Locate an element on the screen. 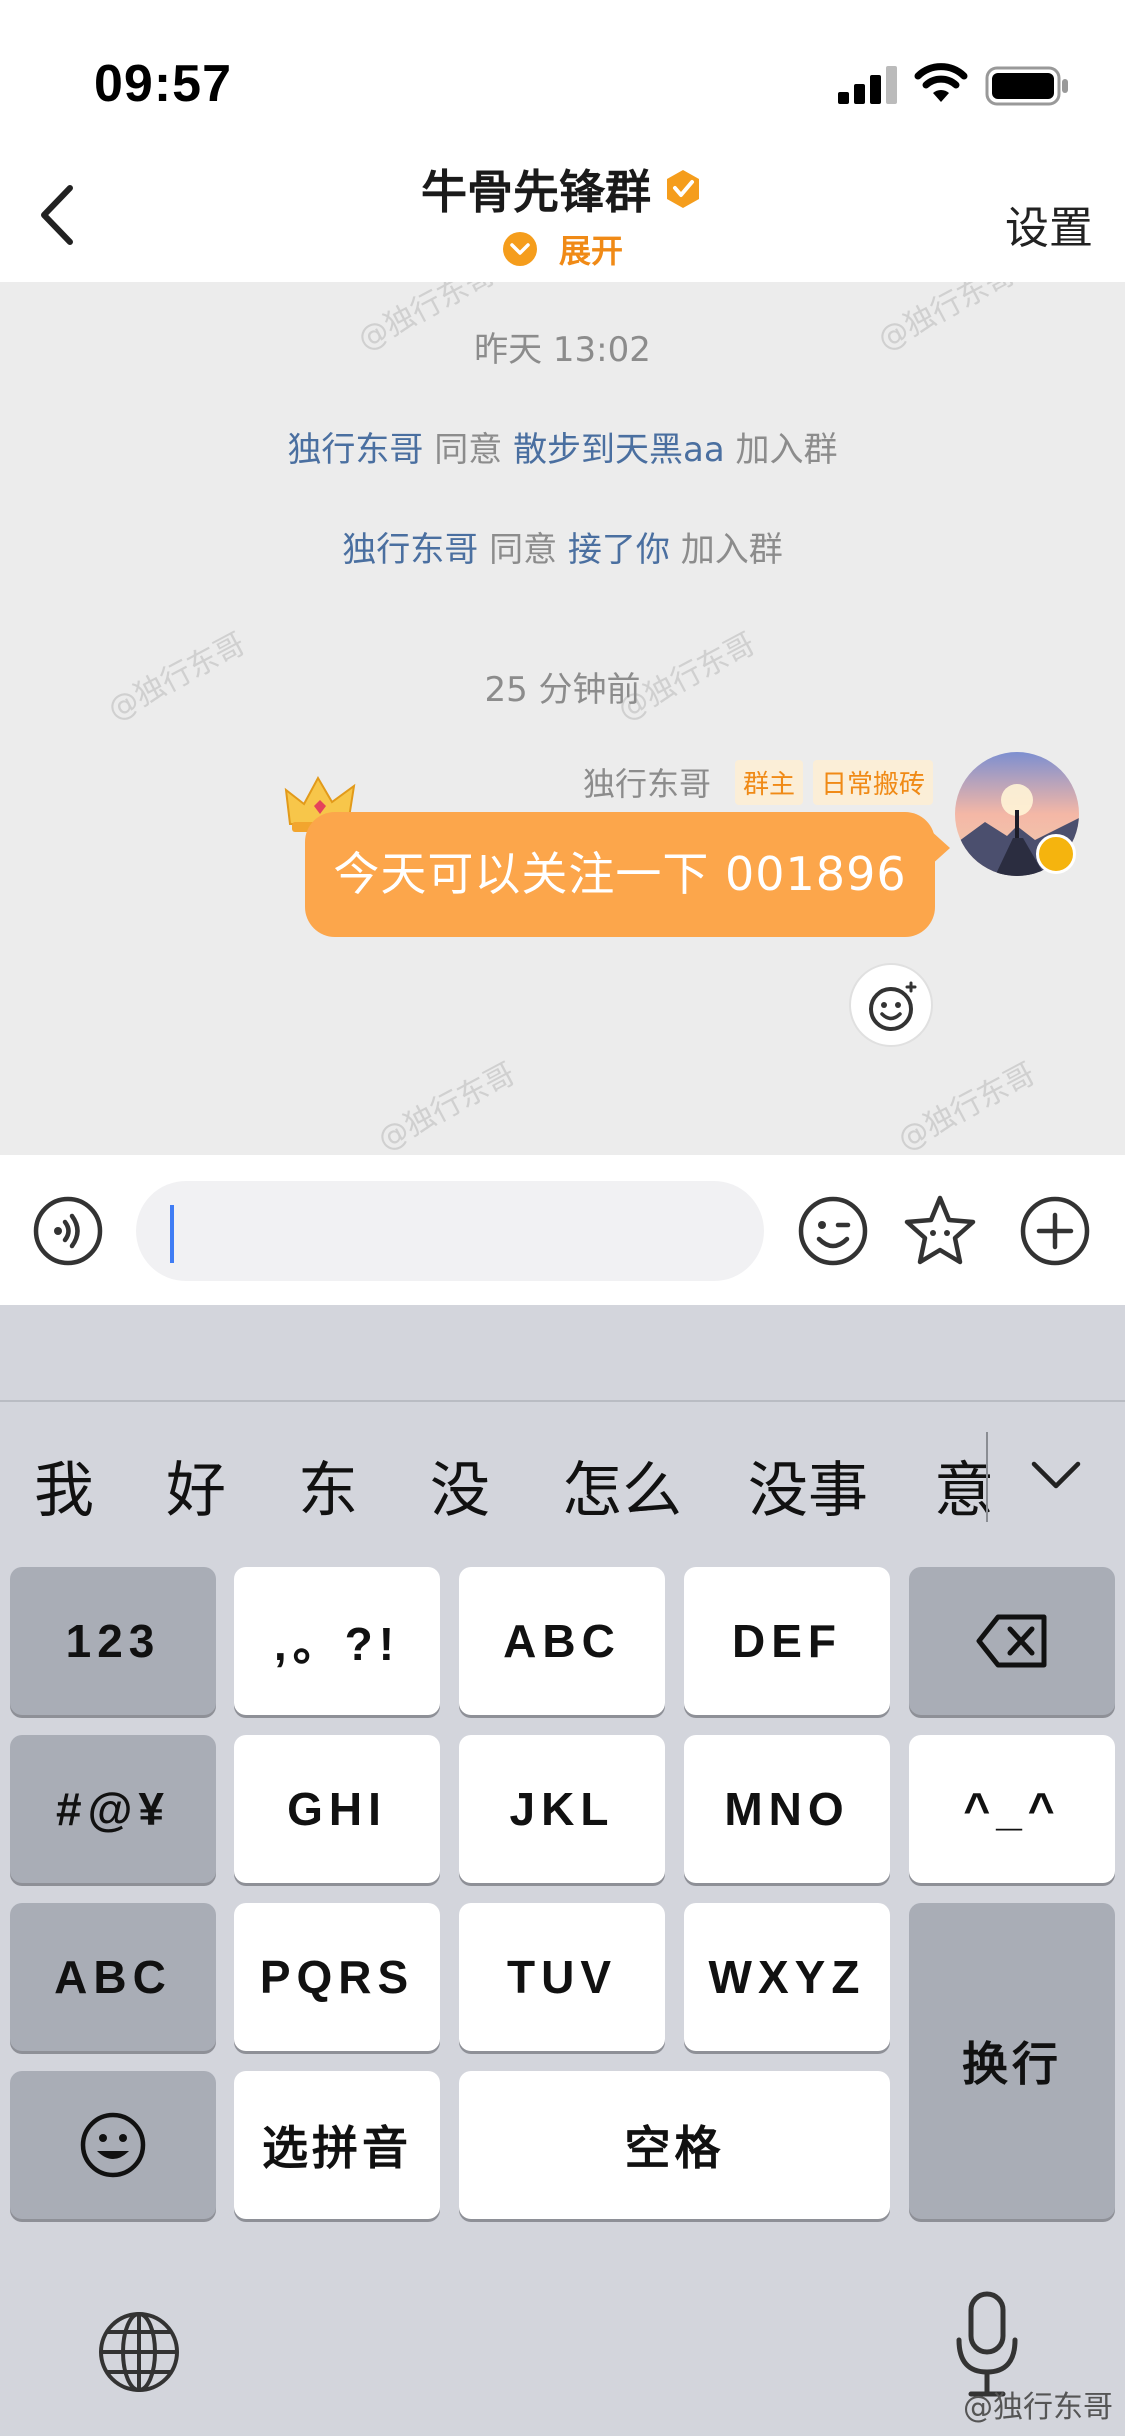  sender-row: 独行东哥 群主 日常搬砖 is located at coordinates (757, 782).